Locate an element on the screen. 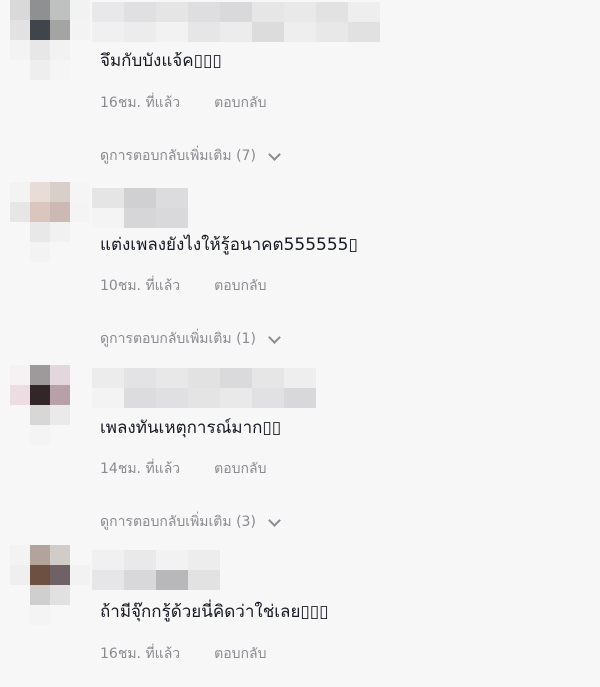 This screenshot has width=600, height=687. view-more-replies-button: ดูการตอบกลับเพิ่มเติม (1) is located at coordinates (190, 339).